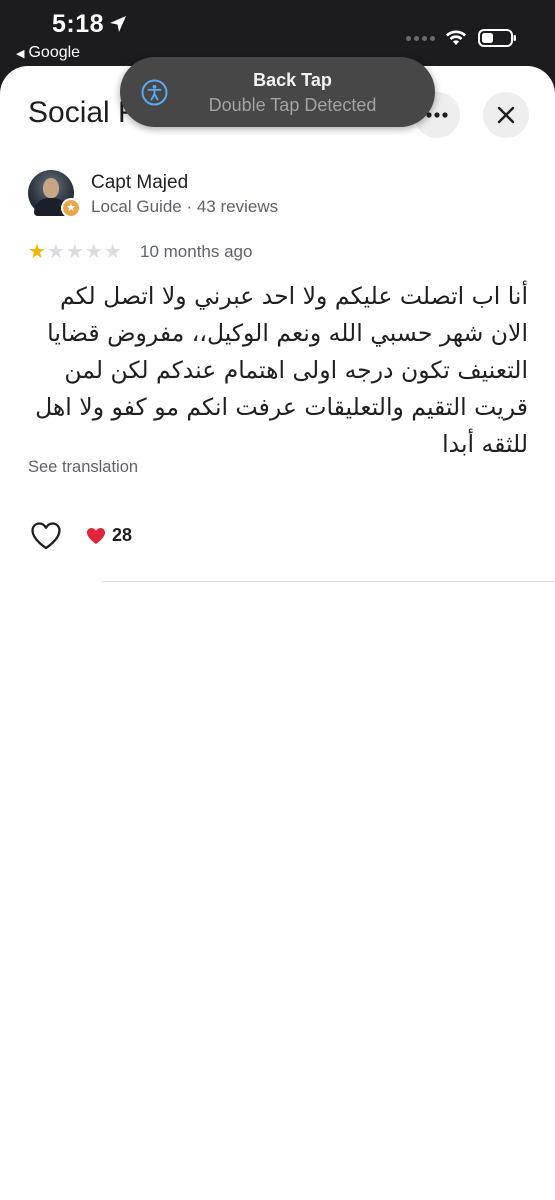 The height and width of the screenshot is (1200, 555). Describe the element at coordinates (497, 38) in the screenshot. I see `battery-icon` at that location.